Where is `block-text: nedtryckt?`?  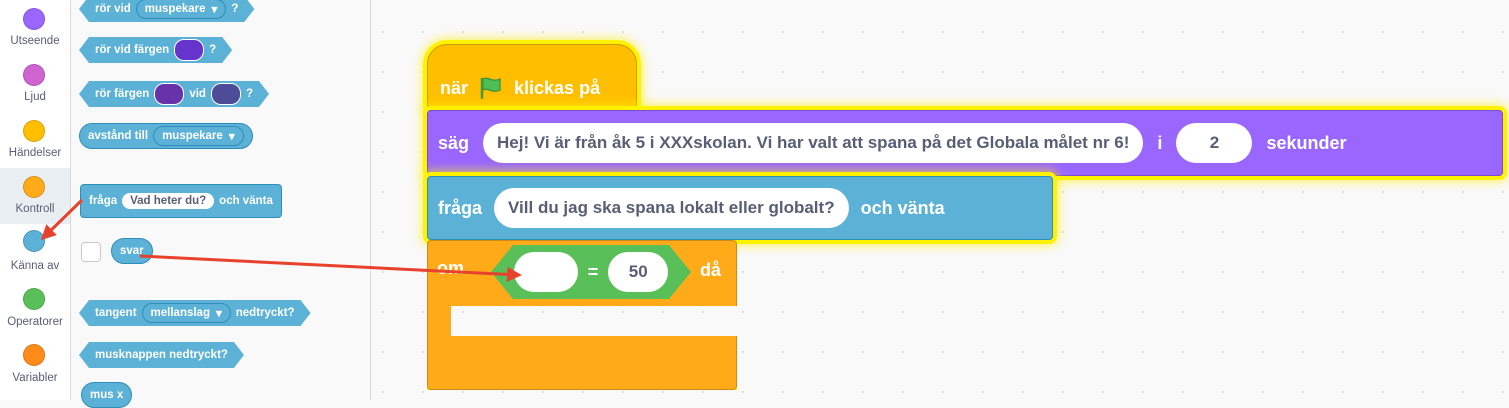
block-text: nedtryckt? is located at coordinates (265, 313).